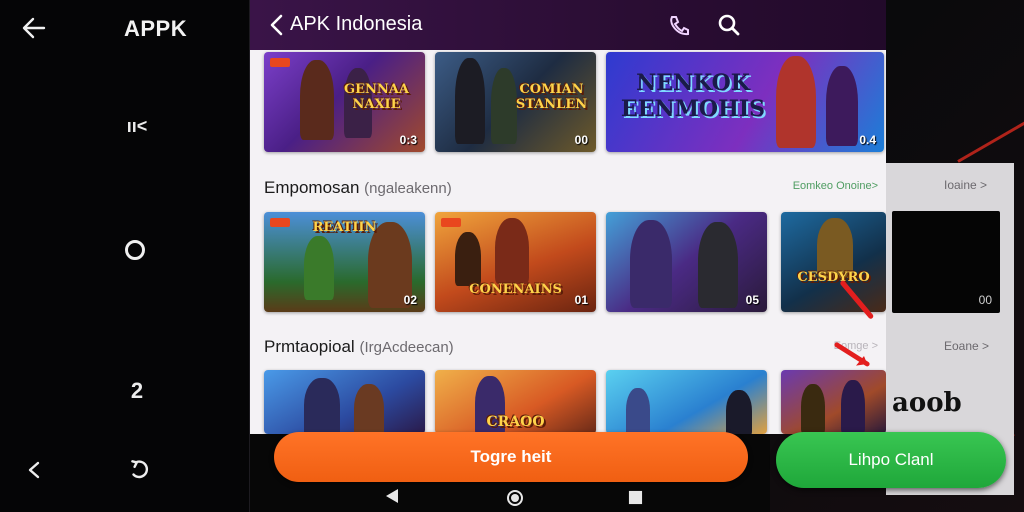 Image resolution: width=1024 pixels, height=512 pixels. What do you see at coordinates (946, 262) in the screenshot?
I see `side-panel-thumbnail: 00` at bounding box center [946, 262].